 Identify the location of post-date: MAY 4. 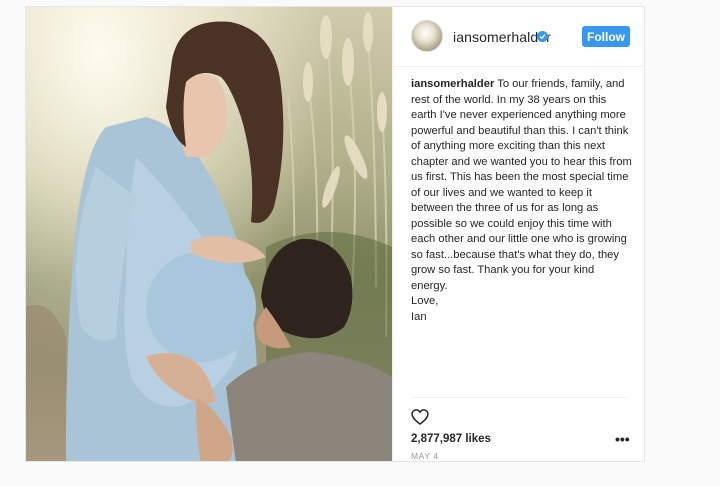
(425, 456).